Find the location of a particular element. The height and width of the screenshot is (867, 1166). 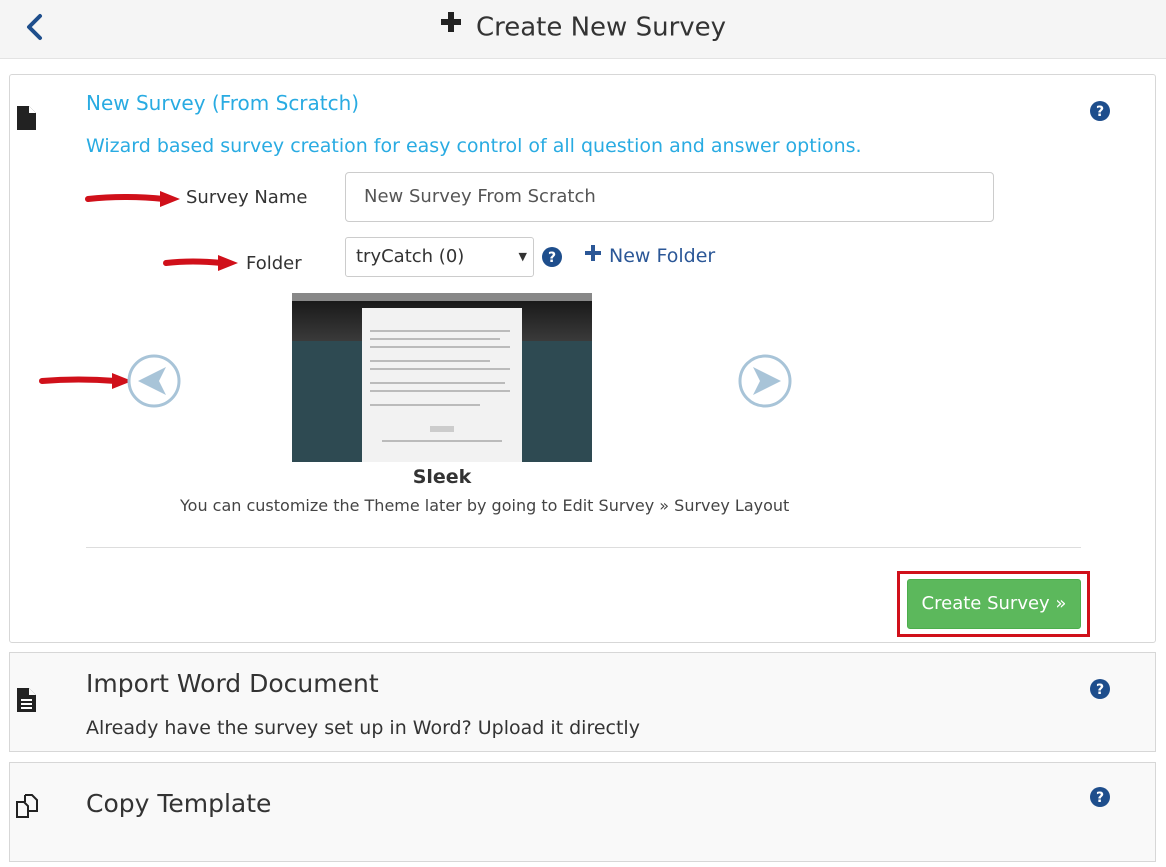

theme-preview-image is located at coordinates (442, 377).